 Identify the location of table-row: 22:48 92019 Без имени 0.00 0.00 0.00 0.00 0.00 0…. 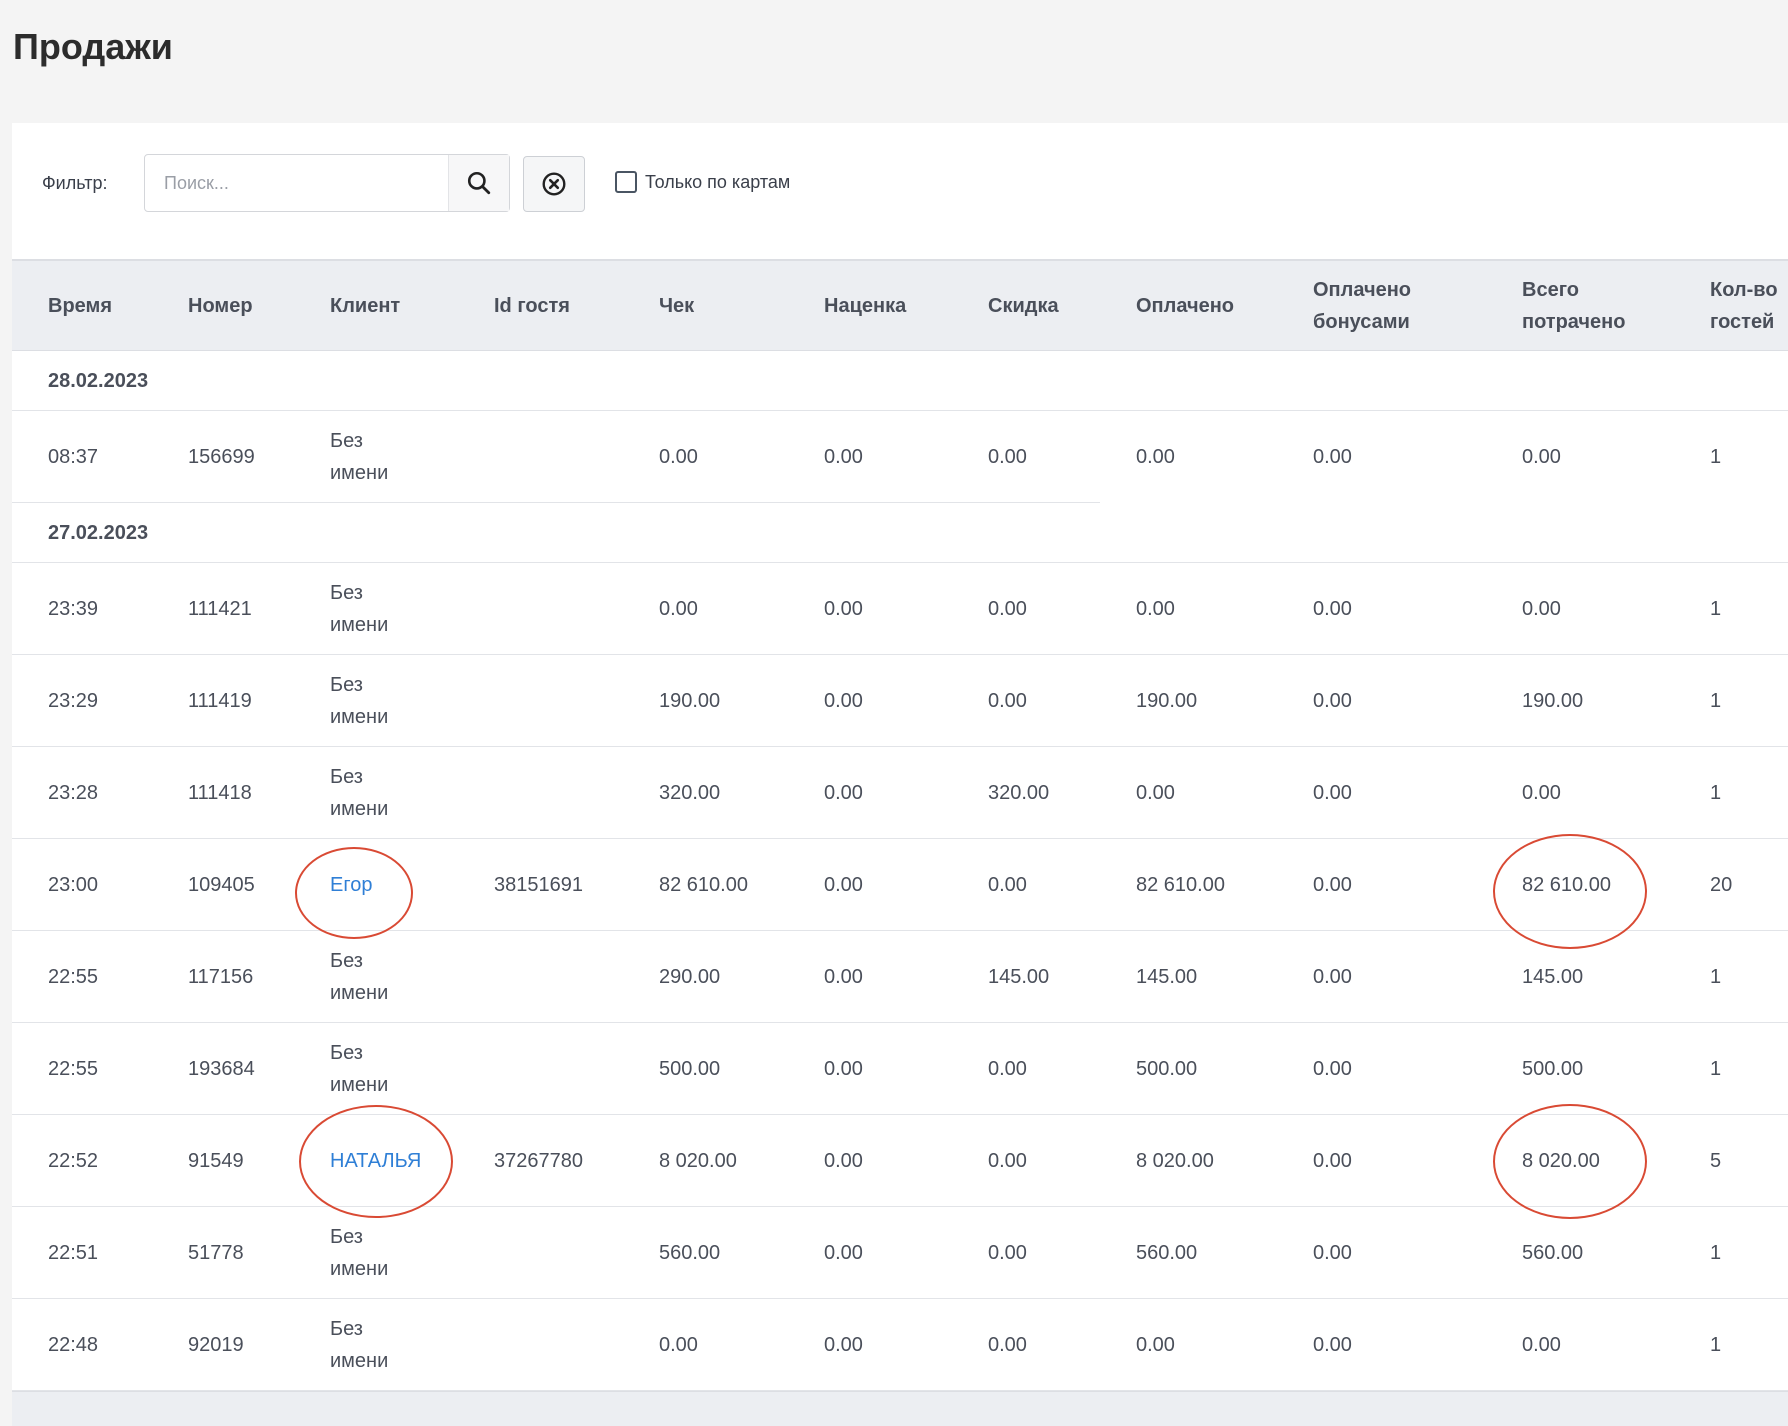
(900, 1345).